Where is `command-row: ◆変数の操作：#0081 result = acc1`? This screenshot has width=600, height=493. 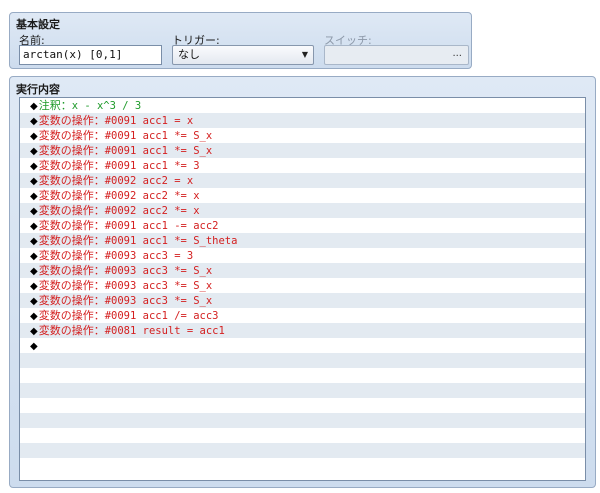
command-row: ◆変数の操作：#0081 result = acc1 is located at coordinates (302, 330).